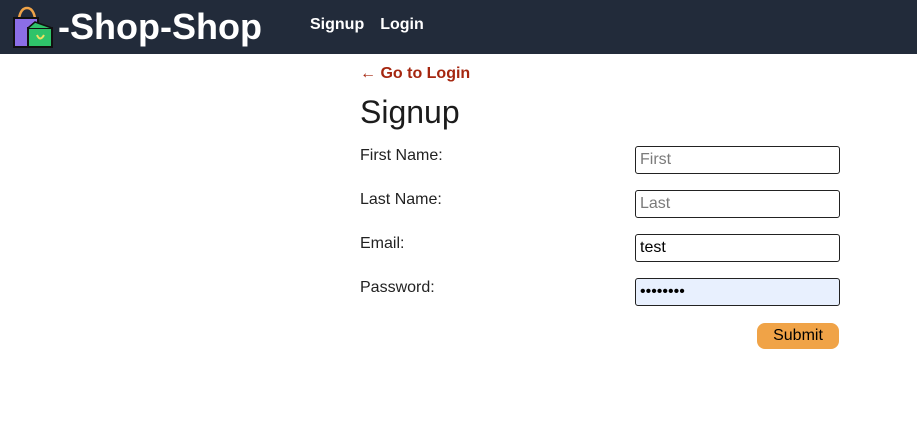 This screenshot has width=917, height=424. What do you see at coordinates (337, 25) in the screenshot?
I see `nav-signup-link: Signup` at bounding box center [337, 25].